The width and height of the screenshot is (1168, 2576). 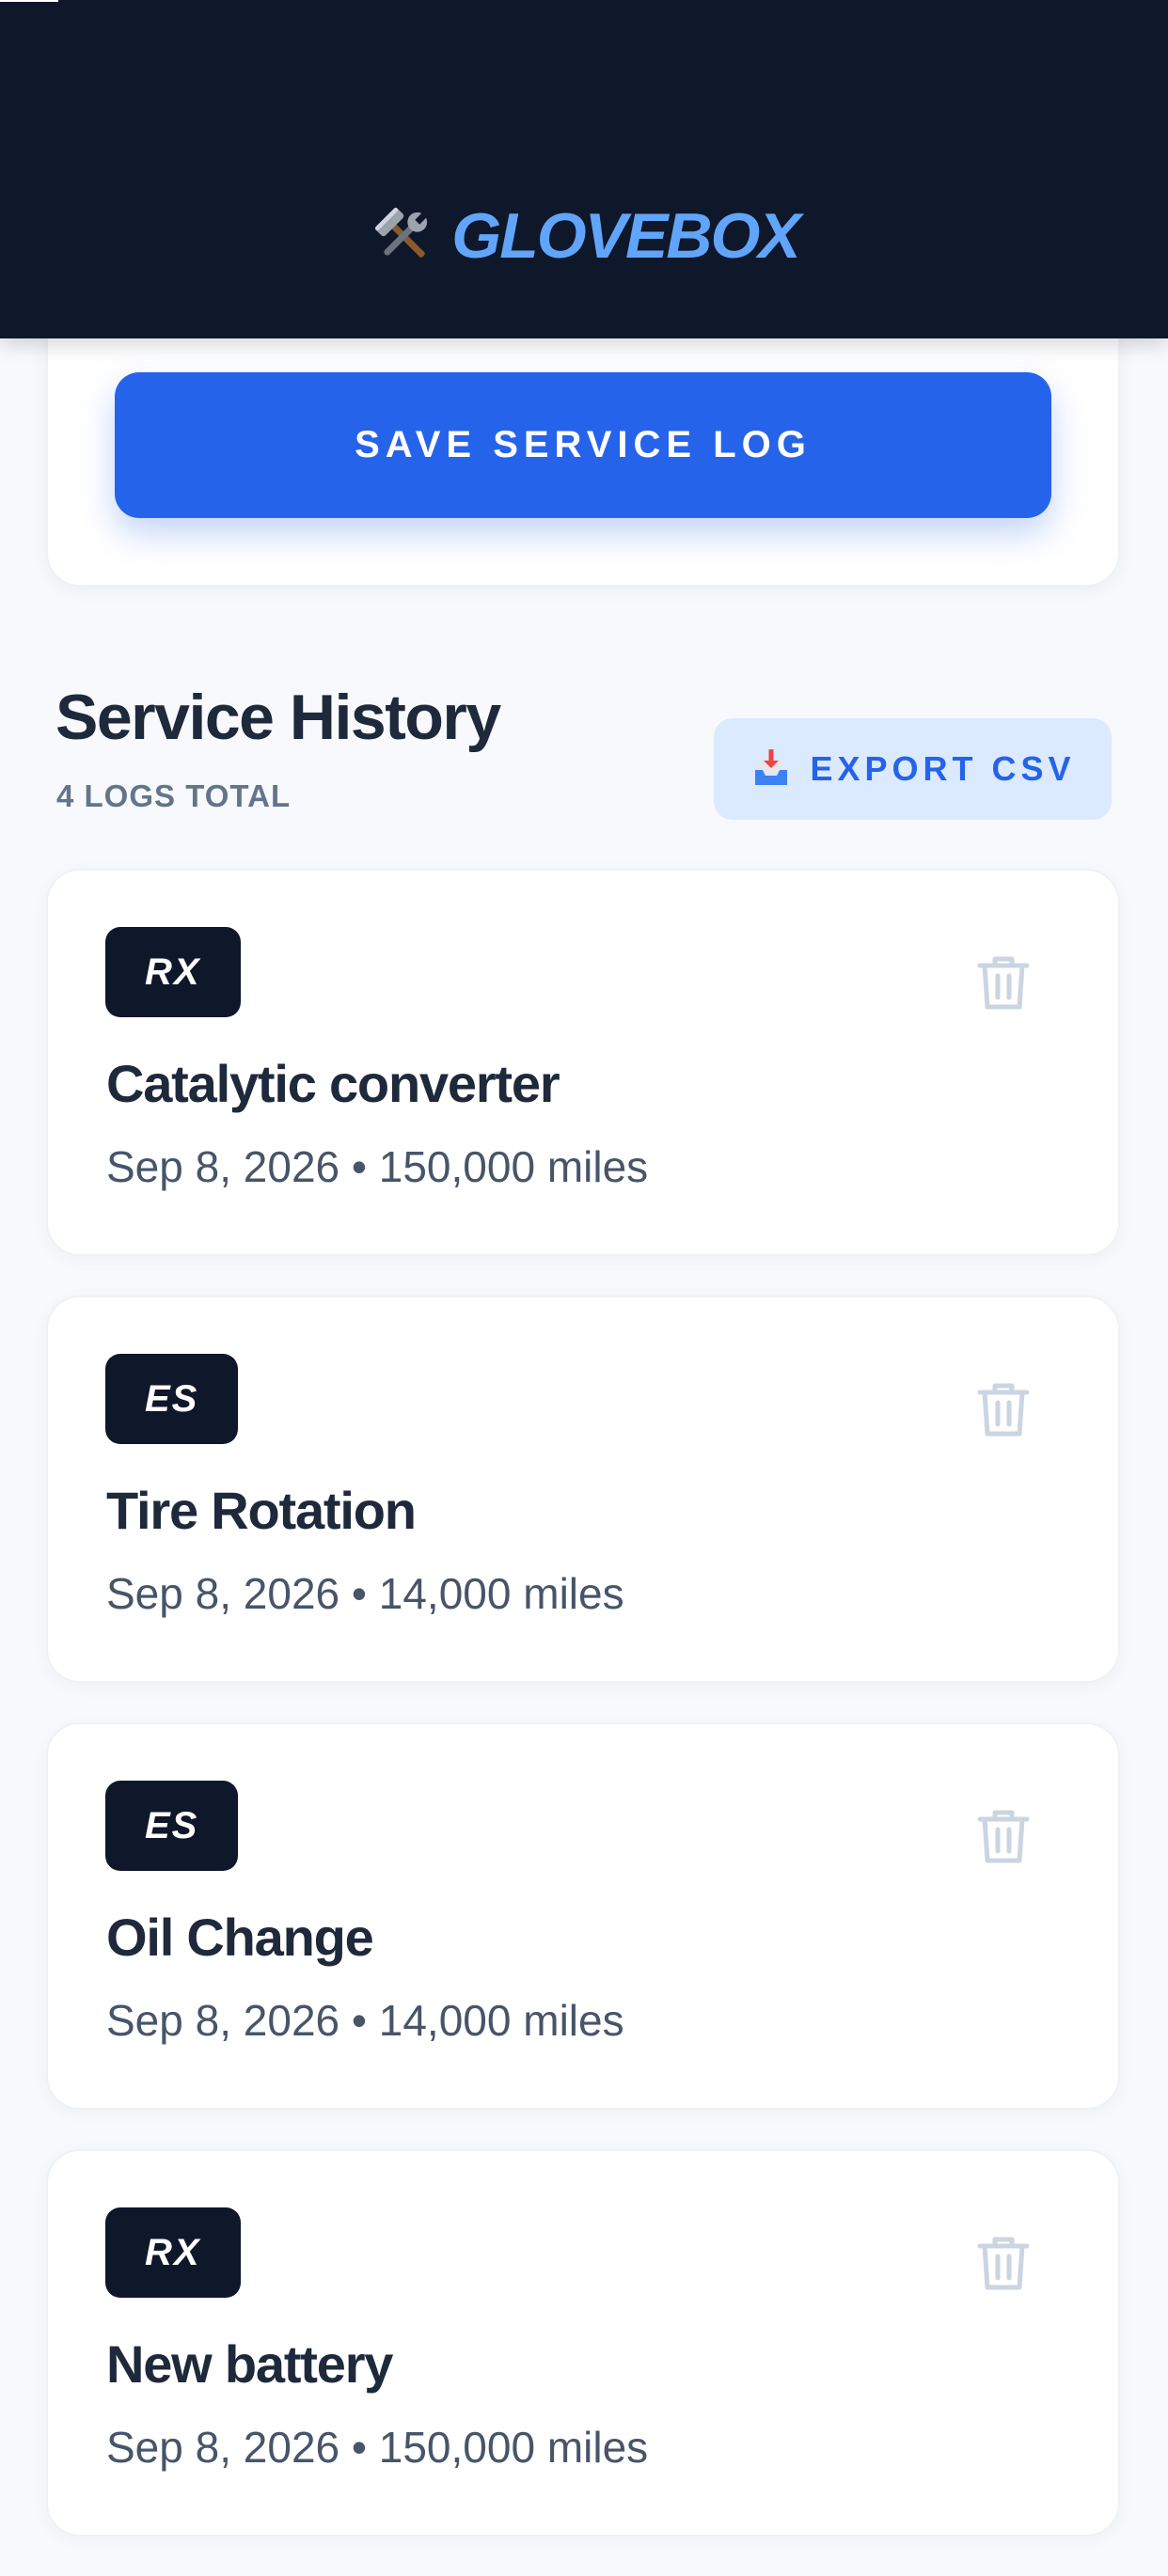 What do you see at coordinates (29, 1) in the screenshot?
I see `status-indicator` at bounding box center [29, 1].